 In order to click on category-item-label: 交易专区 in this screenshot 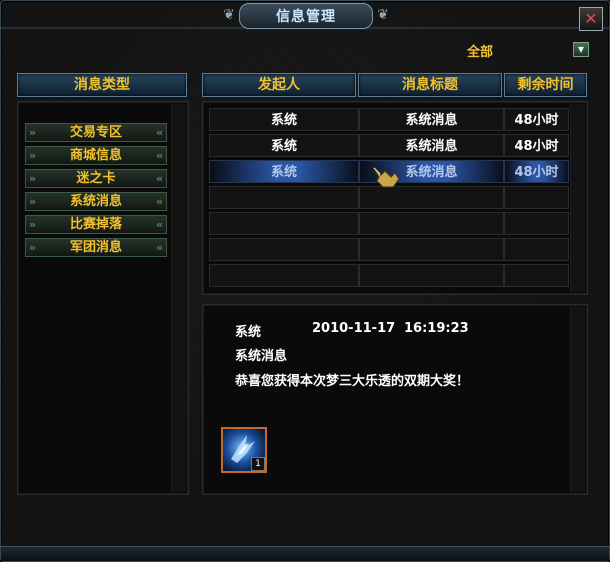, I will do `click(95, 132)`.